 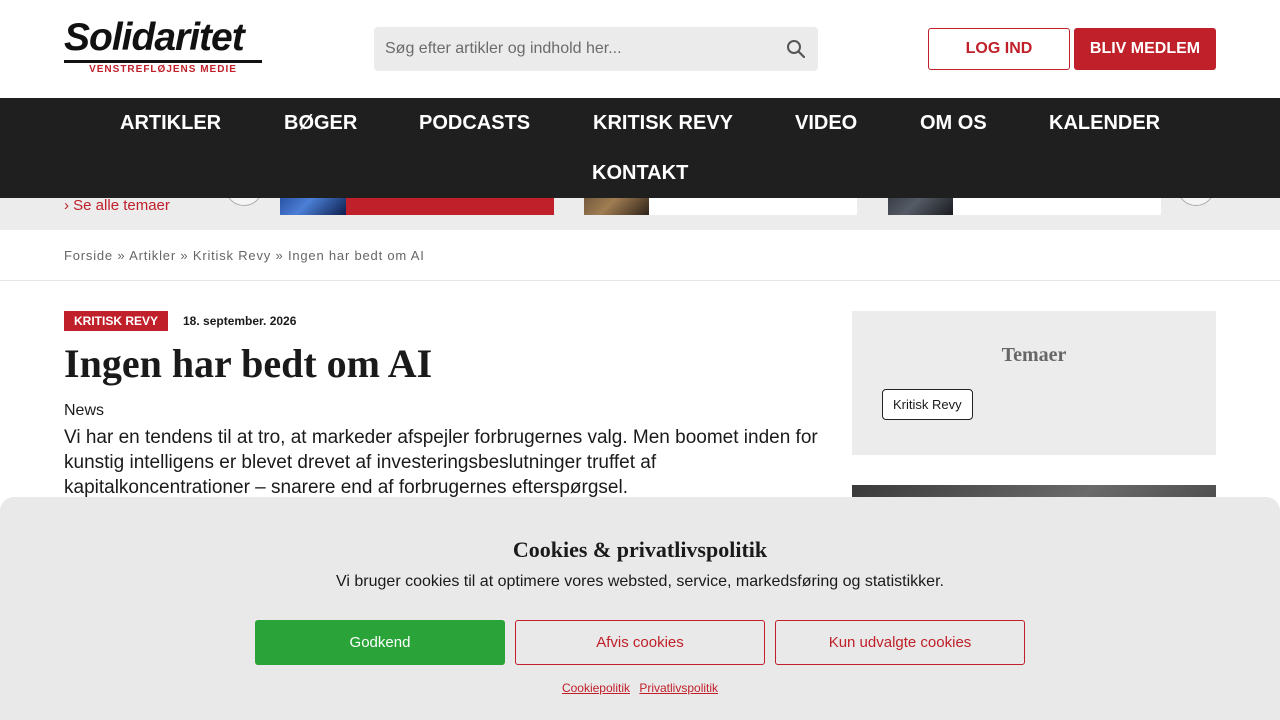 I want to click on site-logo: Solidaritet VENSTREFLØJENS MEDIE, so click(x=164, y=46).